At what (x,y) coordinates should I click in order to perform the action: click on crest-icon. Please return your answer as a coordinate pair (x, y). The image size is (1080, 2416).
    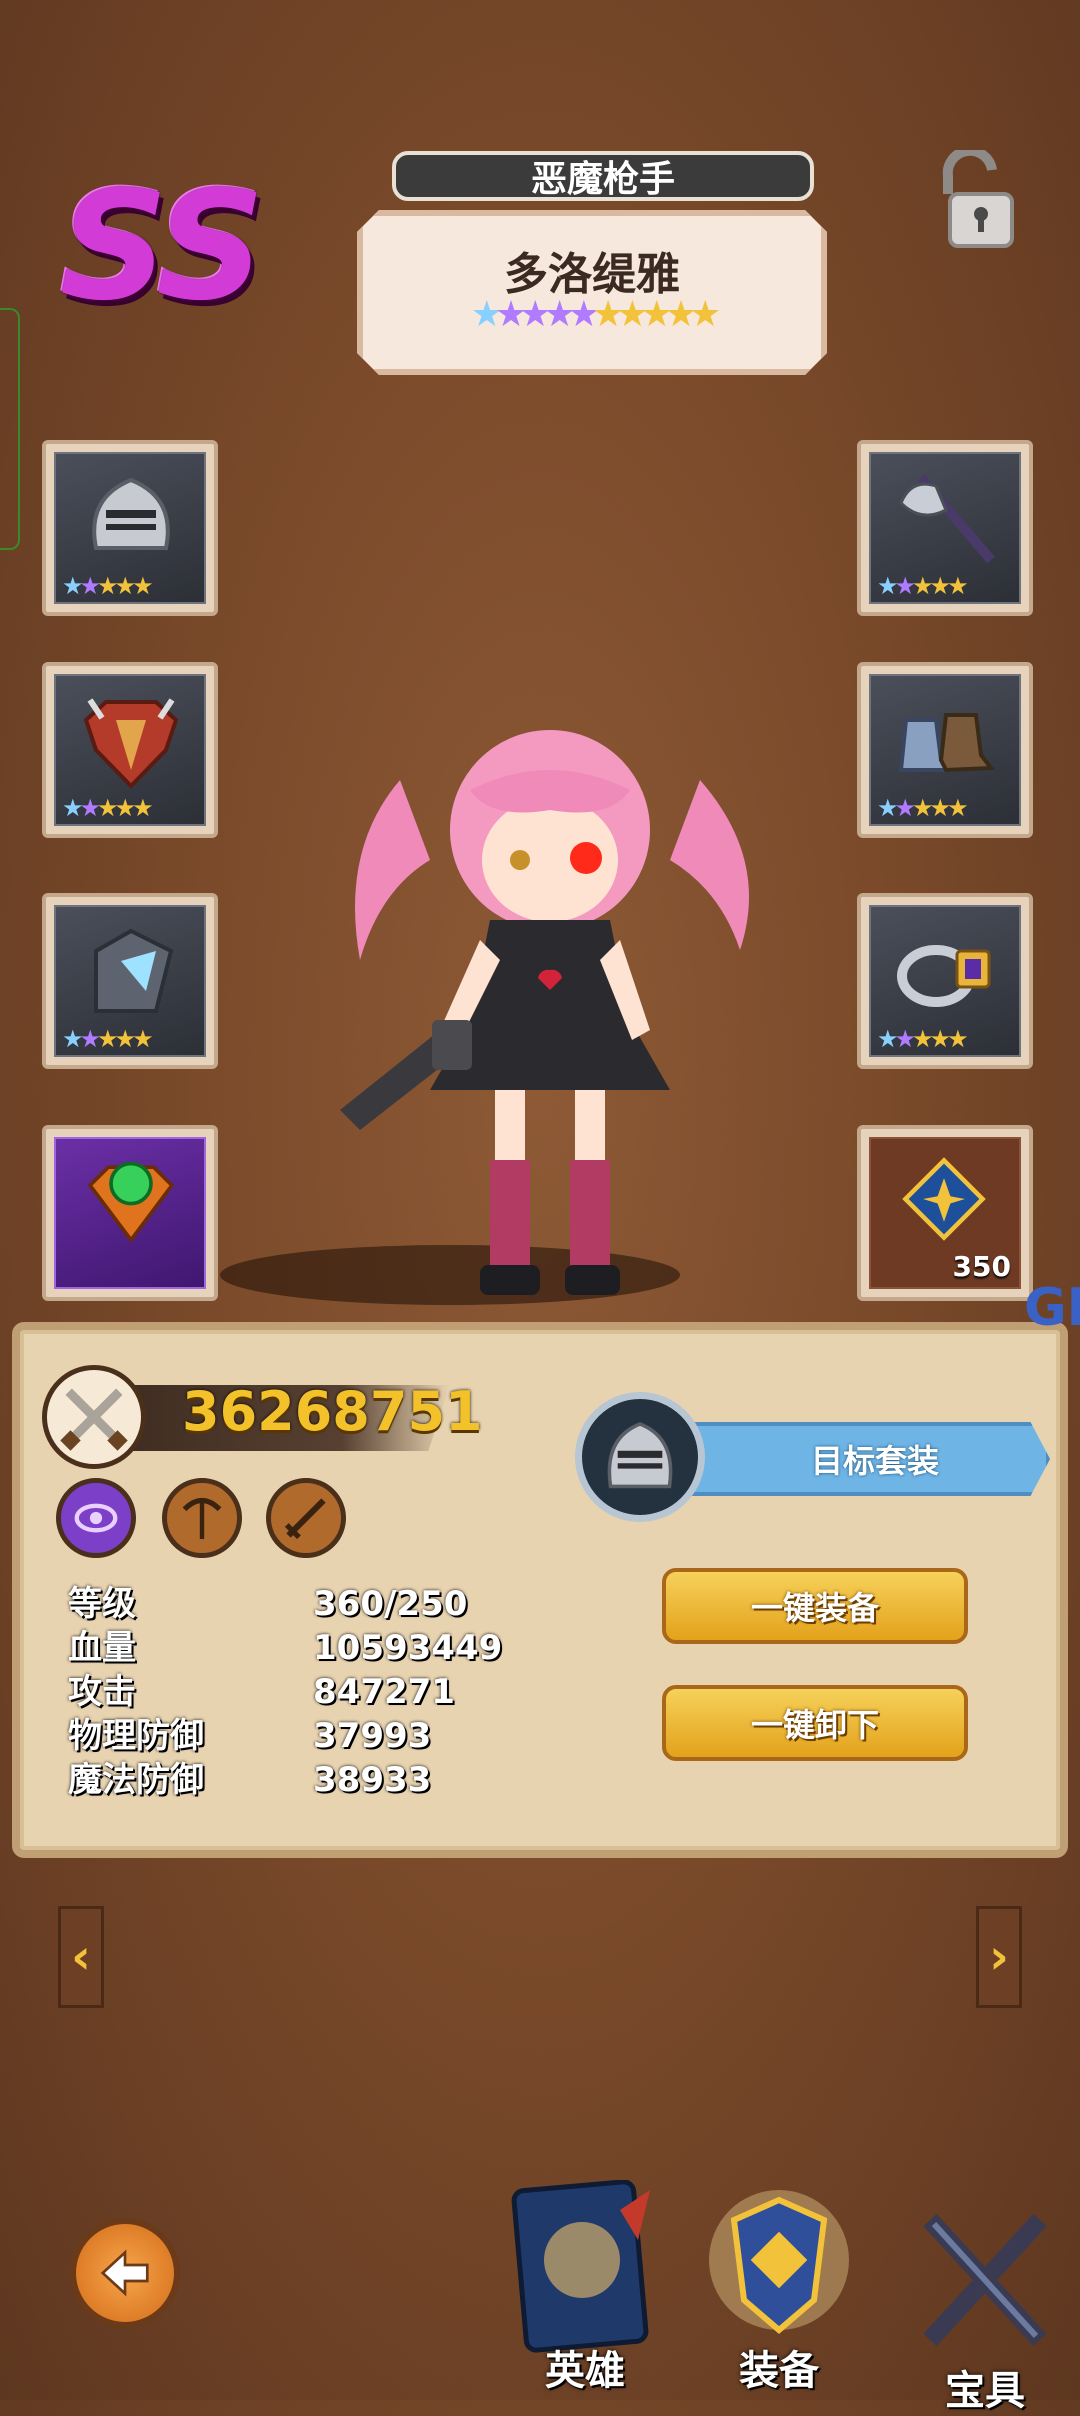
    Looking at the image, I should click on (944, 1199).